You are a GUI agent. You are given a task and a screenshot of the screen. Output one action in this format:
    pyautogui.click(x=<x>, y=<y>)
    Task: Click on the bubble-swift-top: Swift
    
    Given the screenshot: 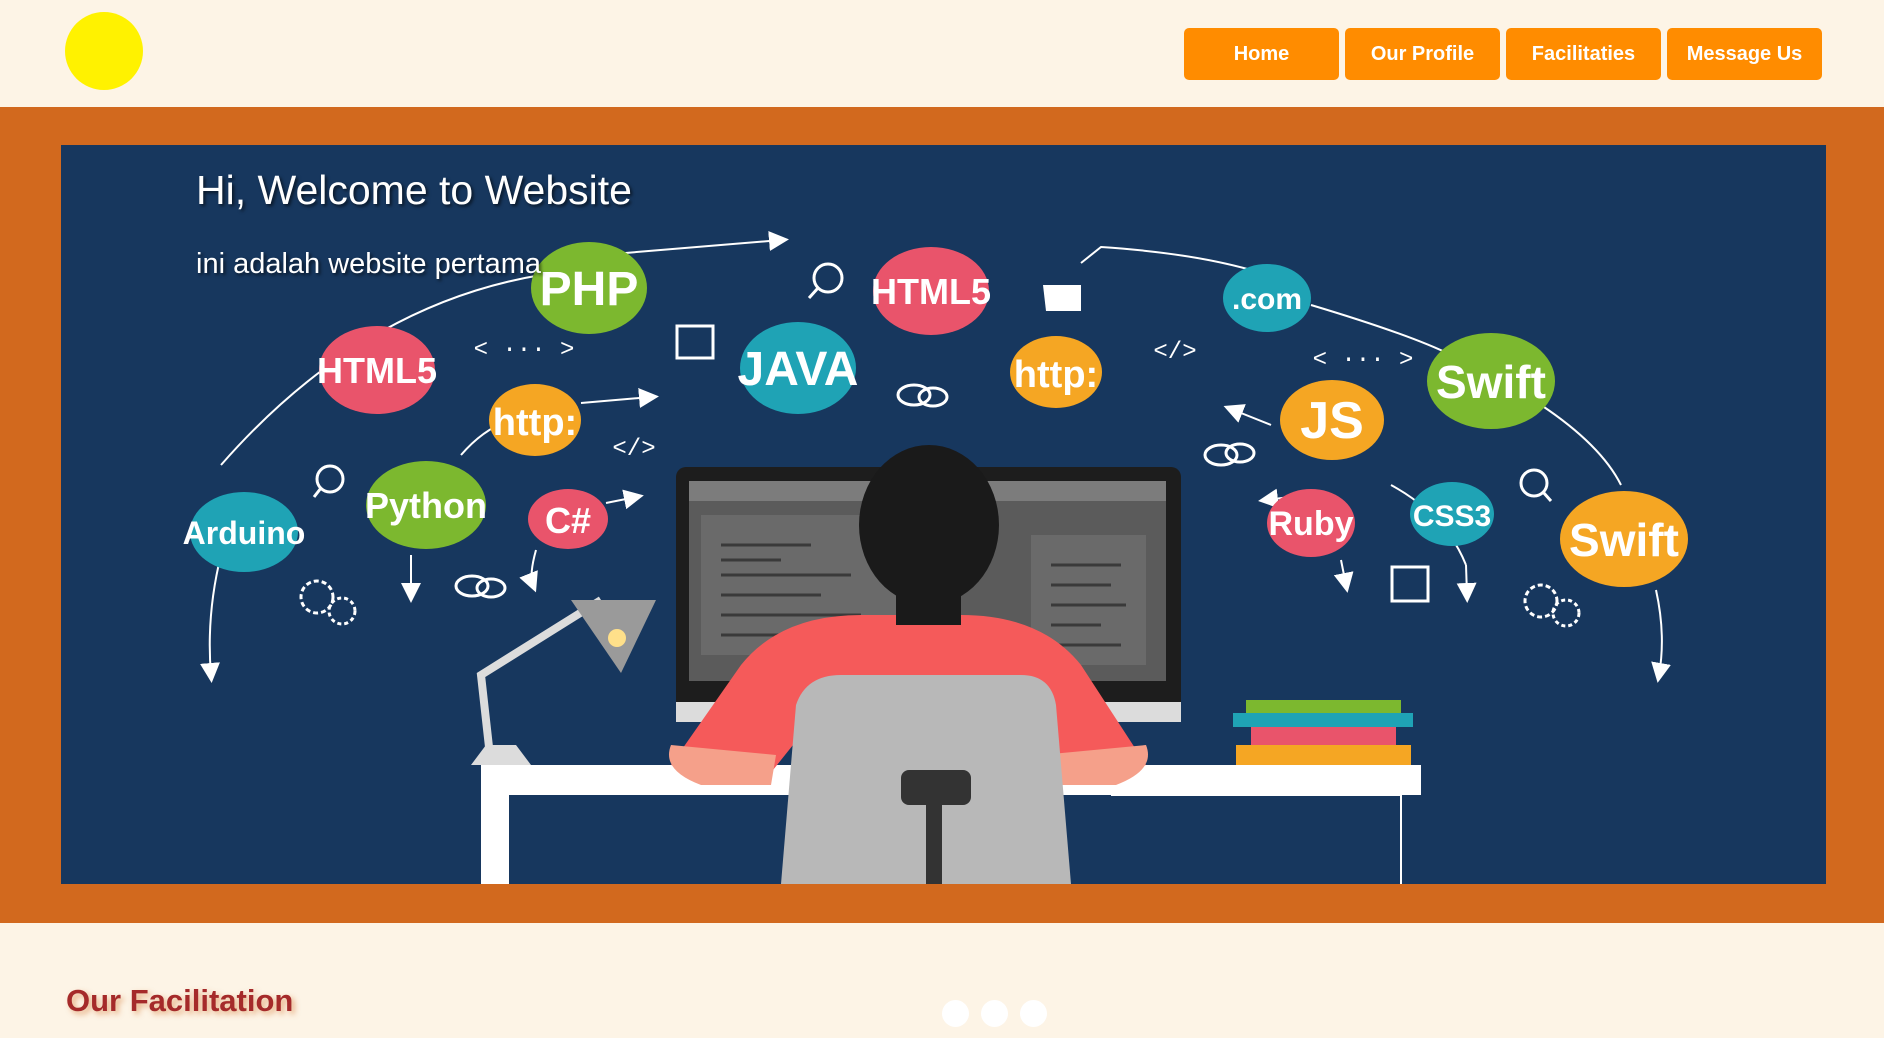 What is the action you would take?
    pyautogui.click(x=1491, y=381)
    